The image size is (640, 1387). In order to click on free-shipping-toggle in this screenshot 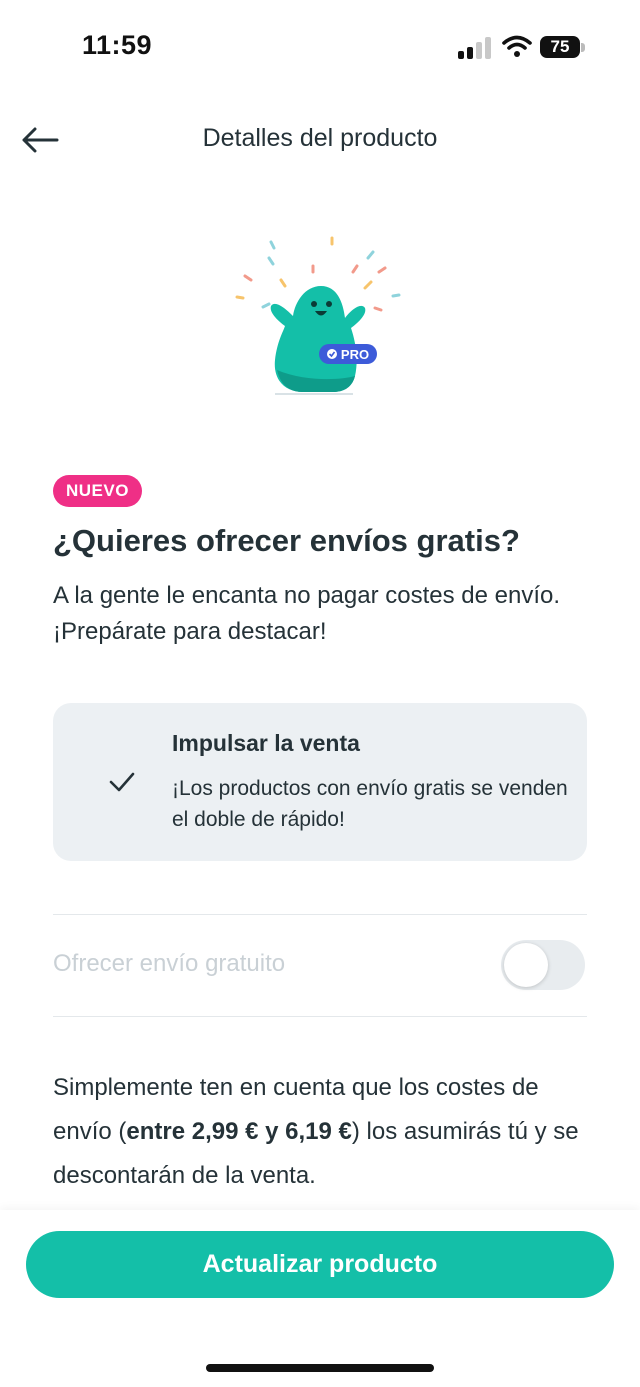, I will do `click(543, 965)`.